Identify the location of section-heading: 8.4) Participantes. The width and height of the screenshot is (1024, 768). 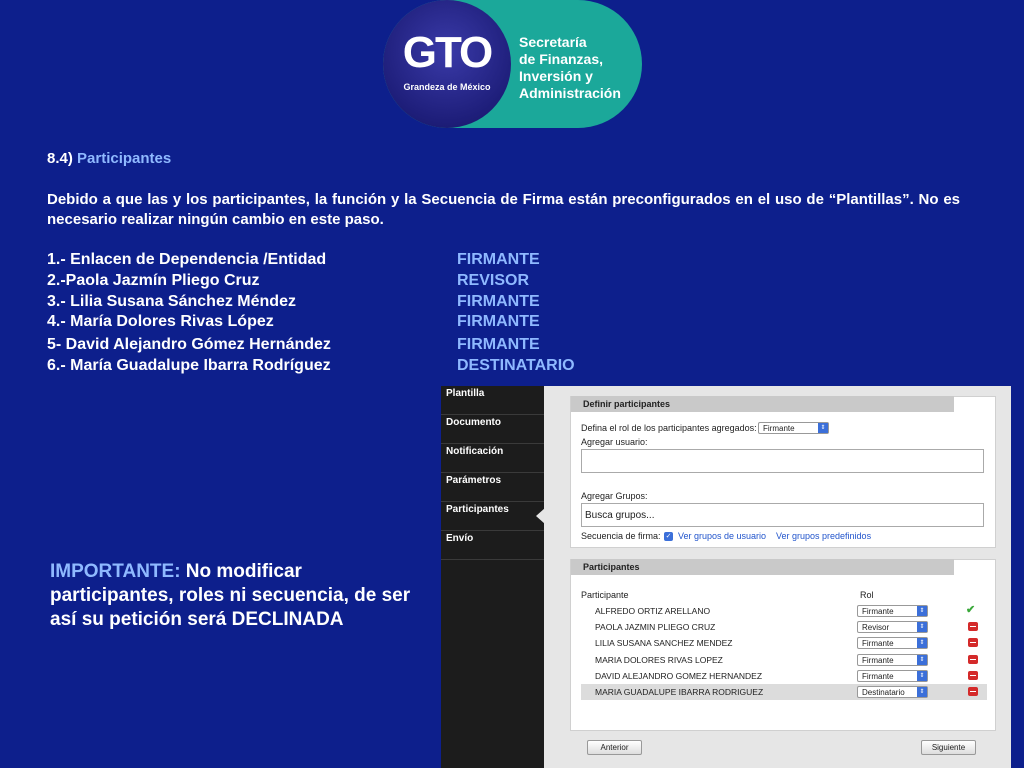
(109, 158).